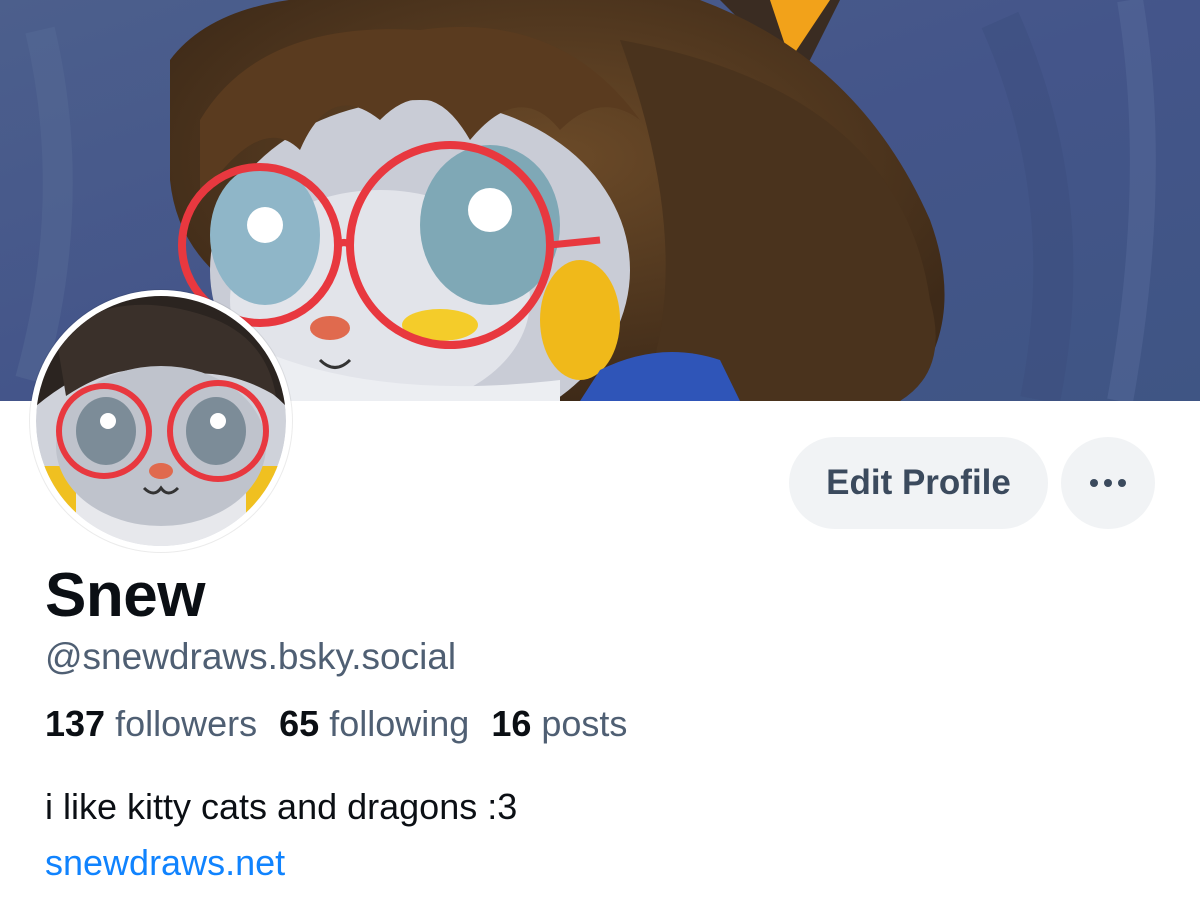 Image resolution: width=1200 pixels, height=923 pixels. I want to click on ellipsis-icon, so click(1108, 483).